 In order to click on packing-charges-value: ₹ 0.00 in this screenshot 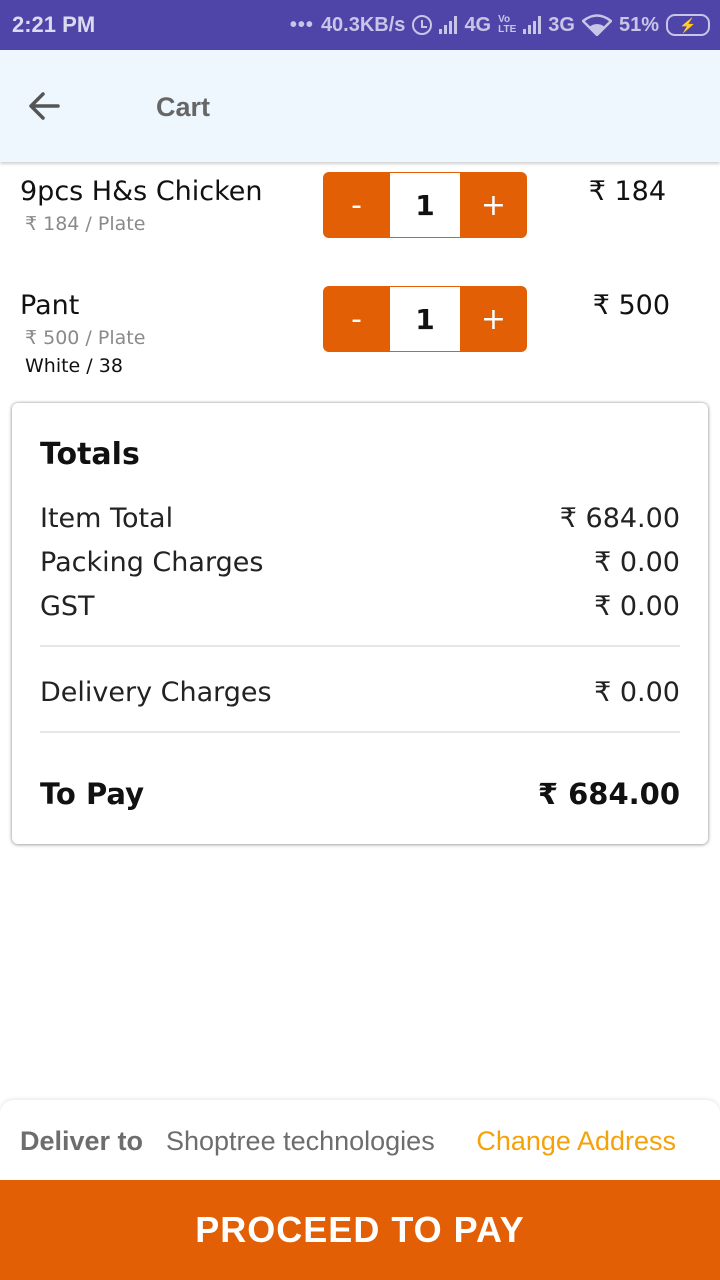, I will do `click(637, 562)`.